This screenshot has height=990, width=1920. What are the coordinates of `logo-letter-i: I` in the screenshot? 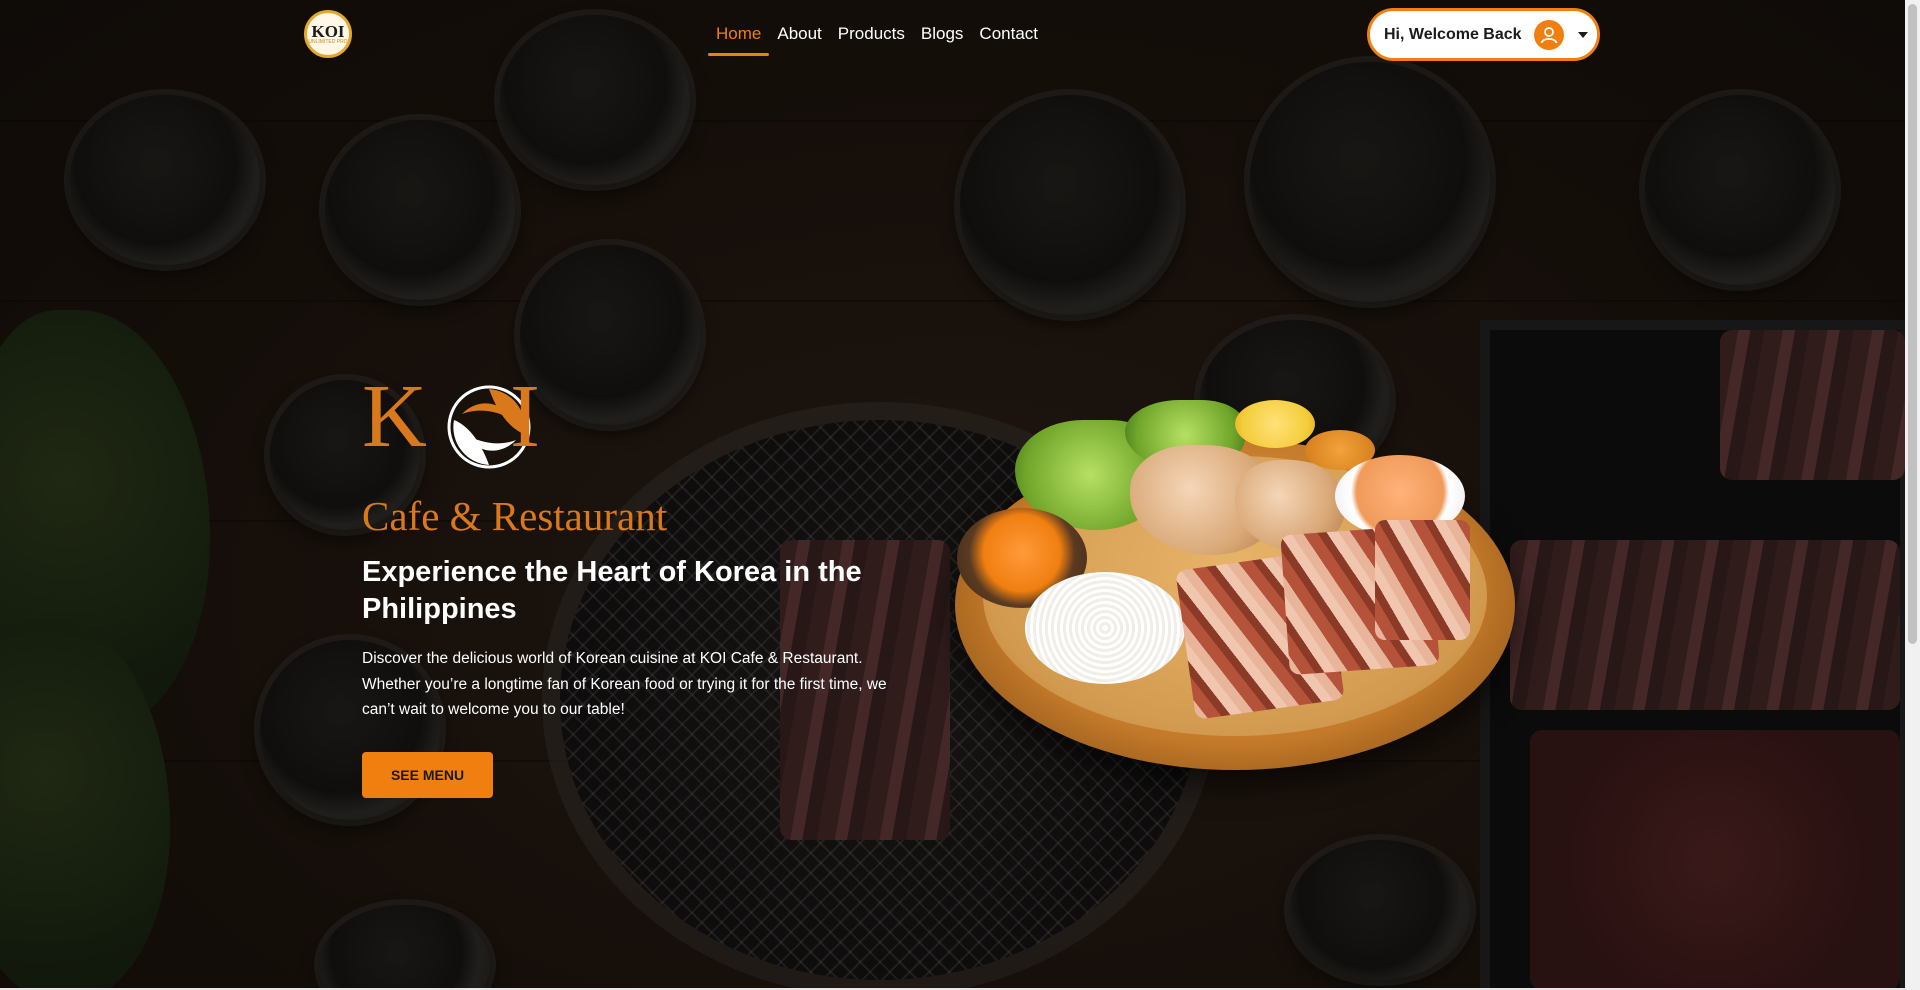 It's located at (525, 416).